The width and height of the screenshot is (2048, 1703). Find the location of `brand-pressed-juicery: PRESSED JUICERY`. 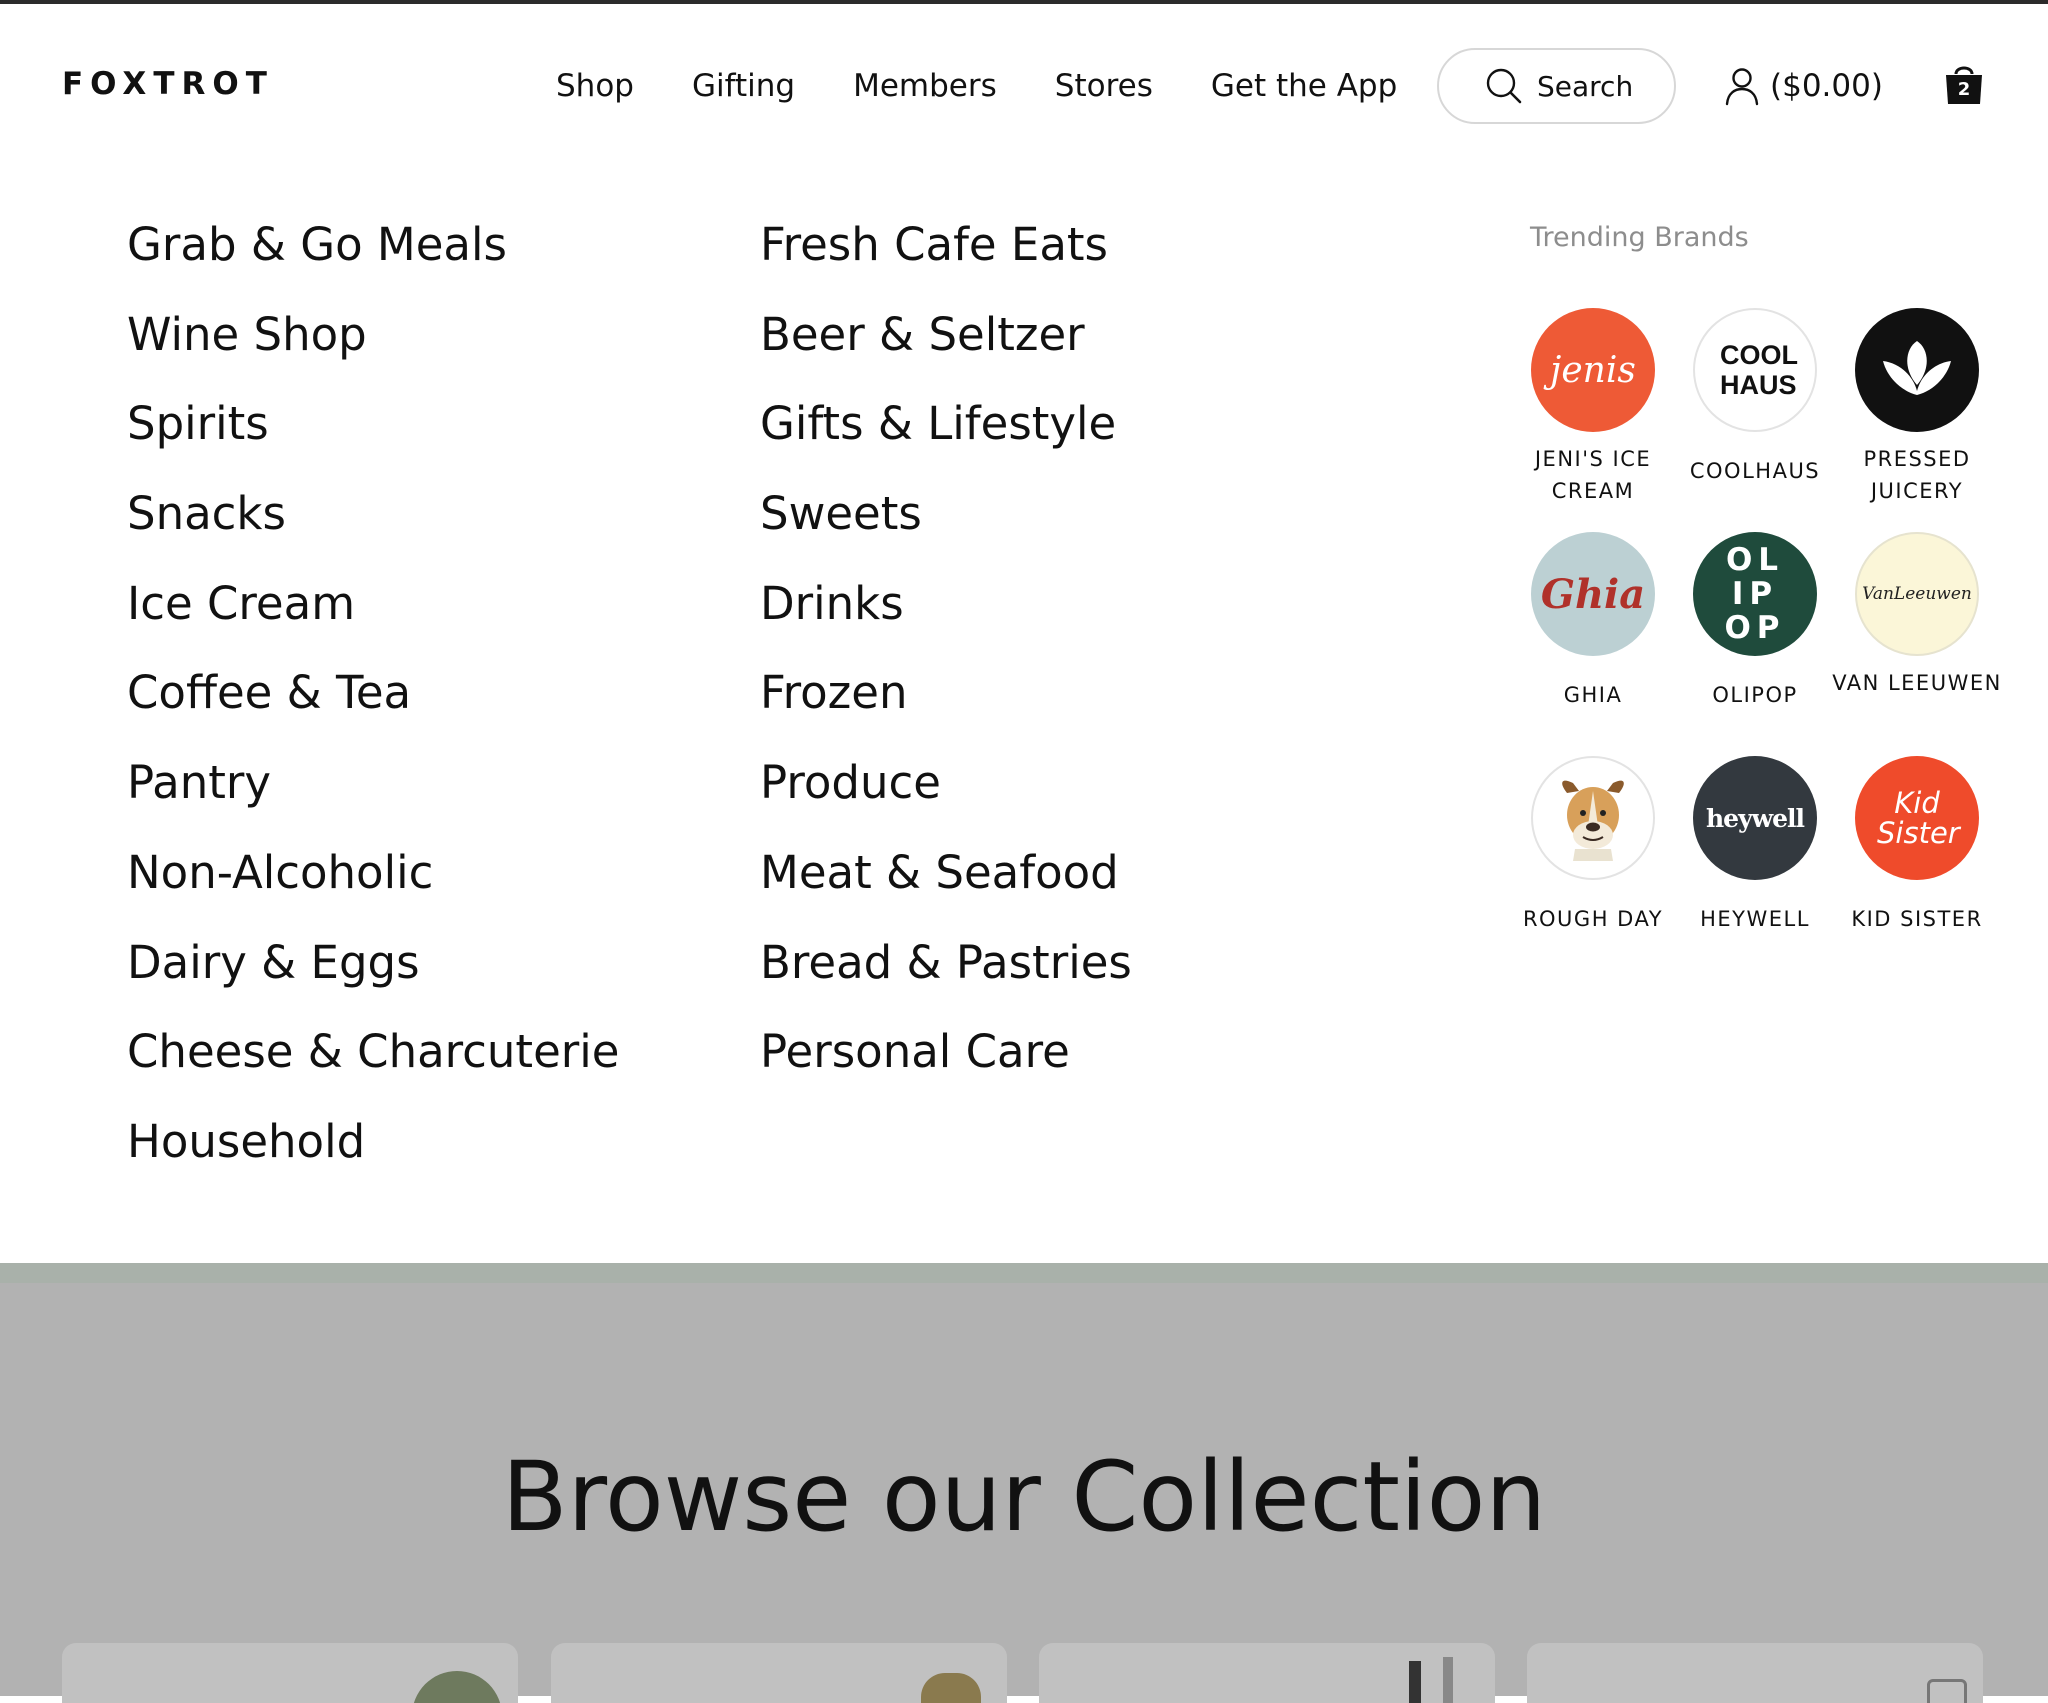

brand-pressed-juicery: PRESSED JUICERY is located at coordinates (1917, 407).